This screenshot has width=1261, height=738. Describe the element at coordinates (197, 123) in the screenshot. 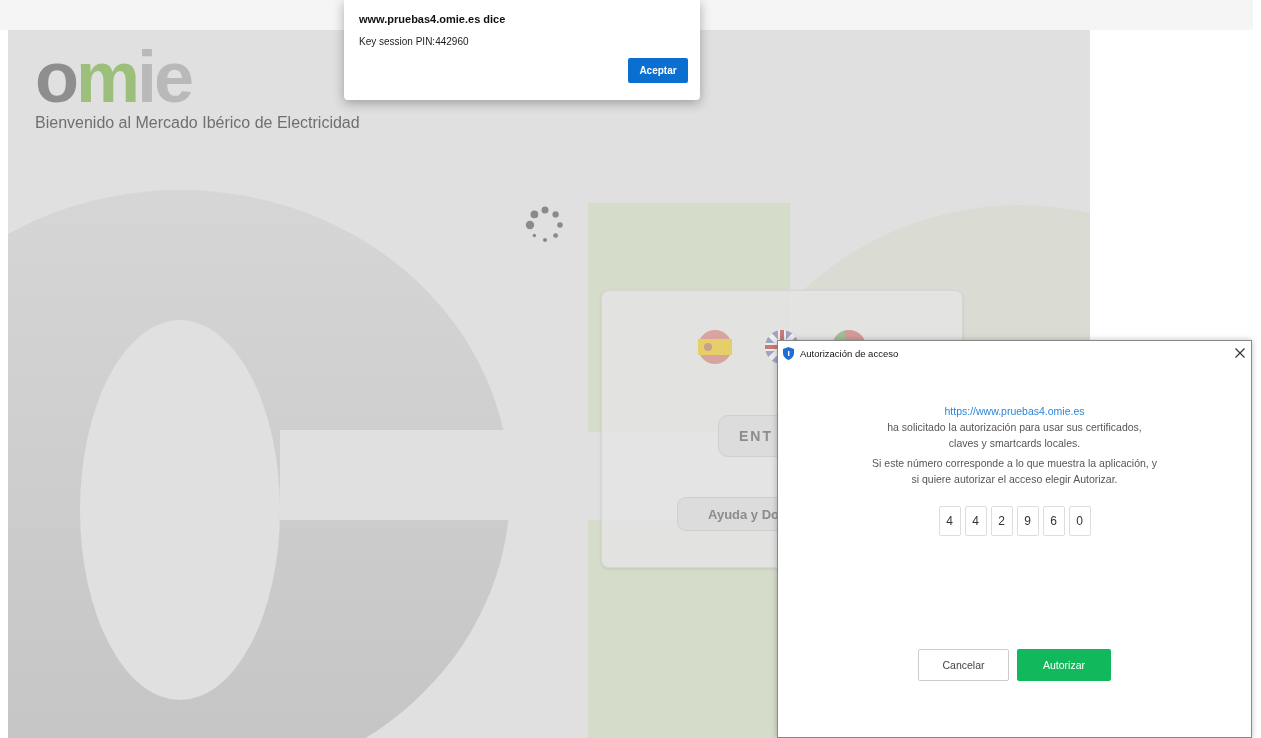

I see `tagline: Bienvenido al Mercado Ibérico de Electricidad` at that location.